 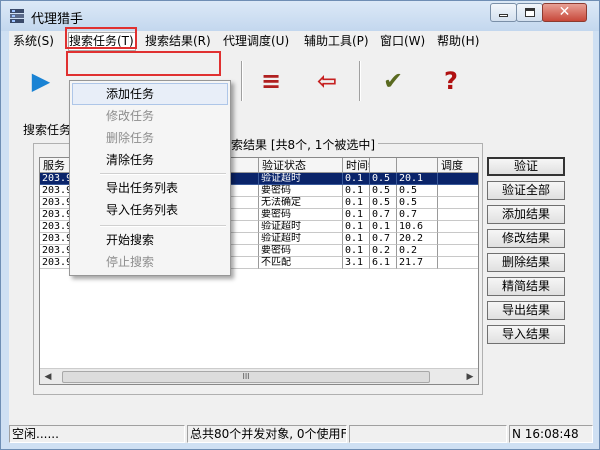 I want to click on verify-tool-icon: ✔, so click(x=393, y=81).